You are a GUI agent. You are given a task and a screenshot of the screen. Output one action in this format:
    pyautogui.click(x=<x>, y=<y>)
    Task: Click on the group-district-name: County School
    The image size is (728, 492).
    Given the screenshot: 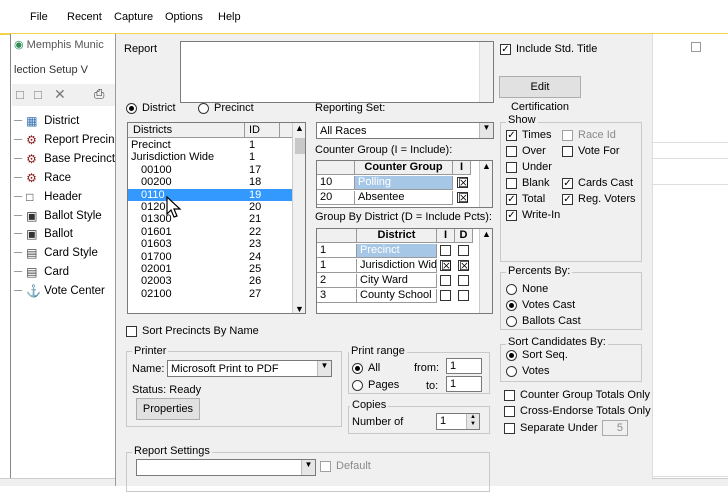 What is the action you would take?
    pyautogui.click(x=397, y=296)
    